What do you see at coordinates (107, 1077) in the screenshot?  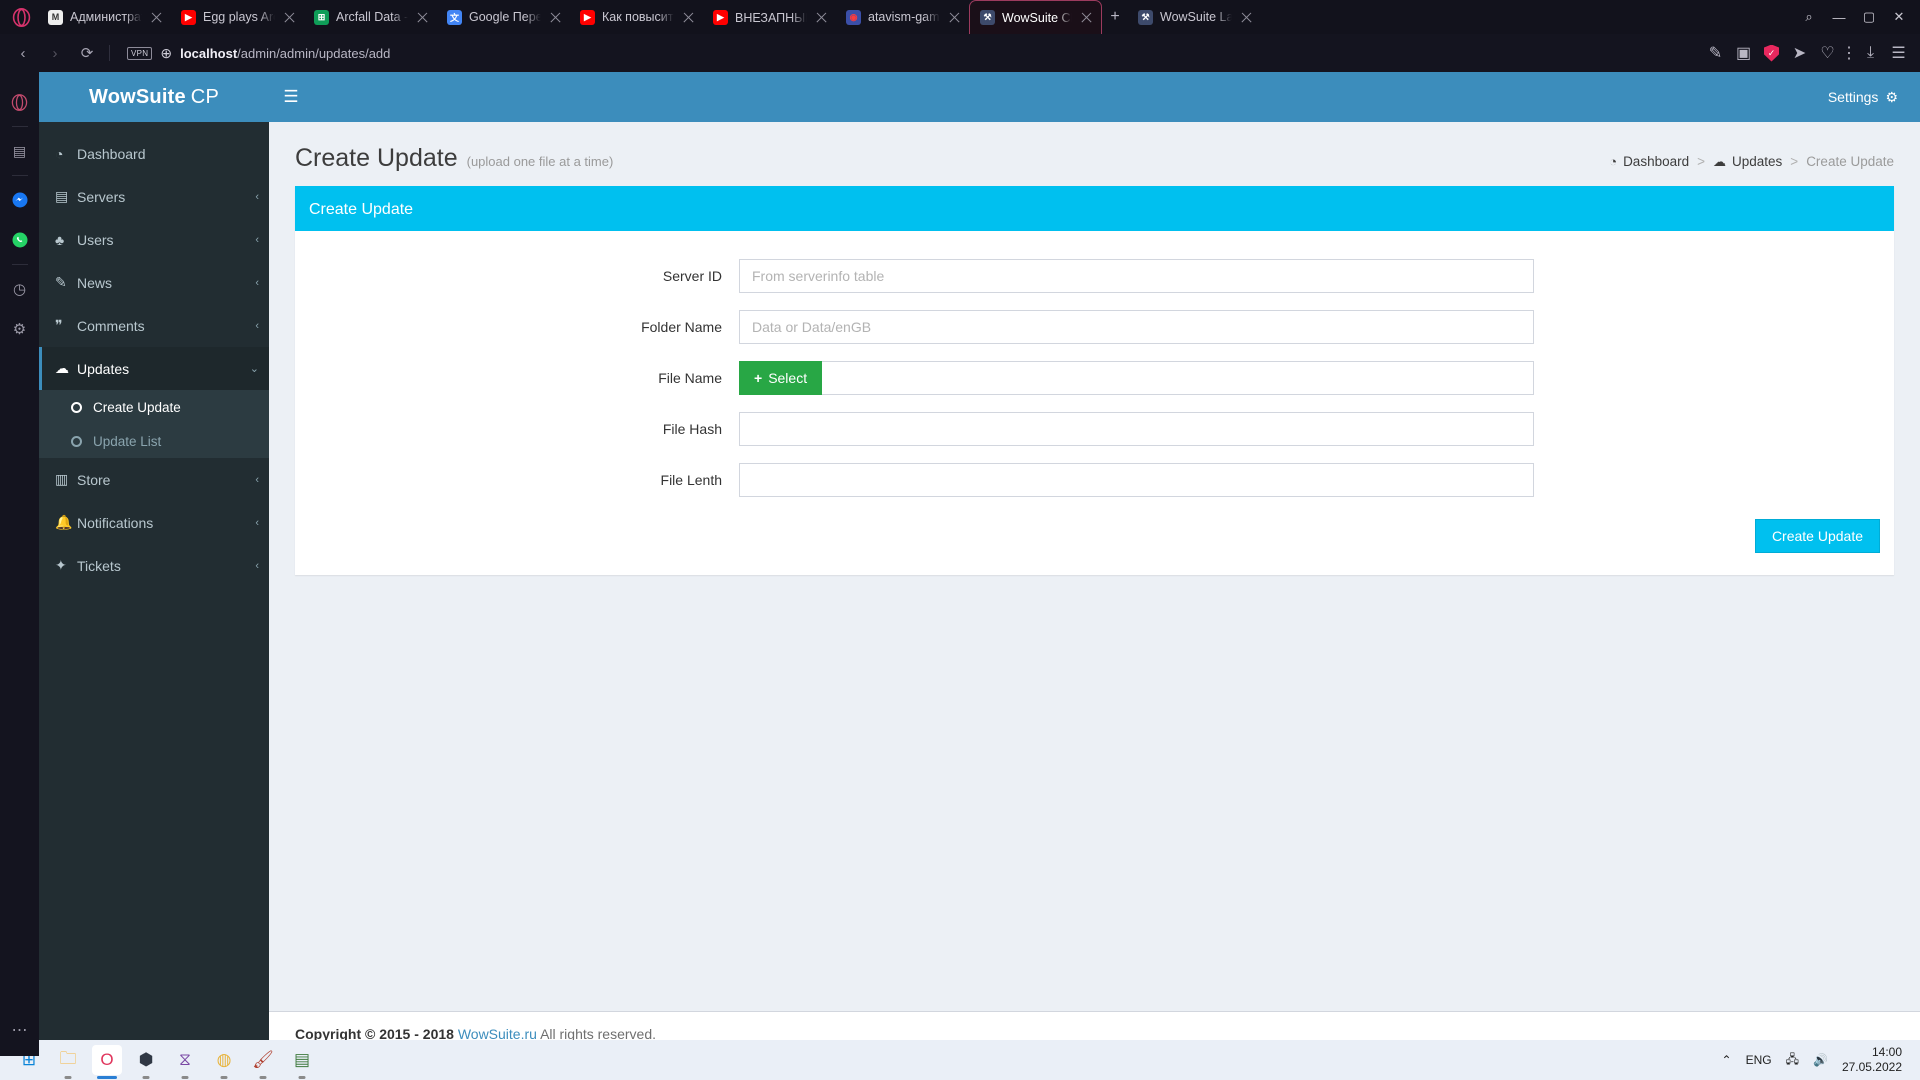 I see `taskbar-running-indicator` at bounding box center [107, 1077].